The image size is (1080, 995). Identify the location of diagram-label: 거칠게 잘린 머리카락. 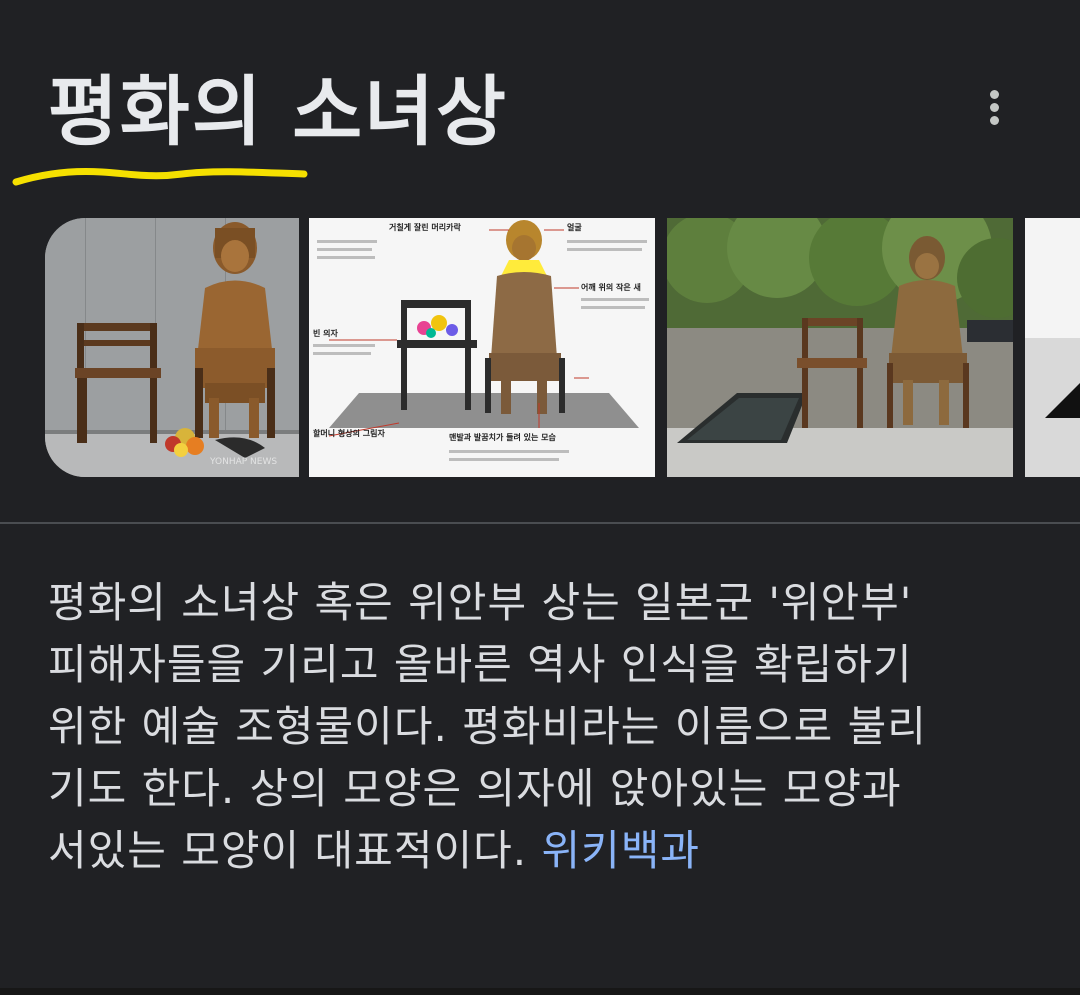
(425, 227).